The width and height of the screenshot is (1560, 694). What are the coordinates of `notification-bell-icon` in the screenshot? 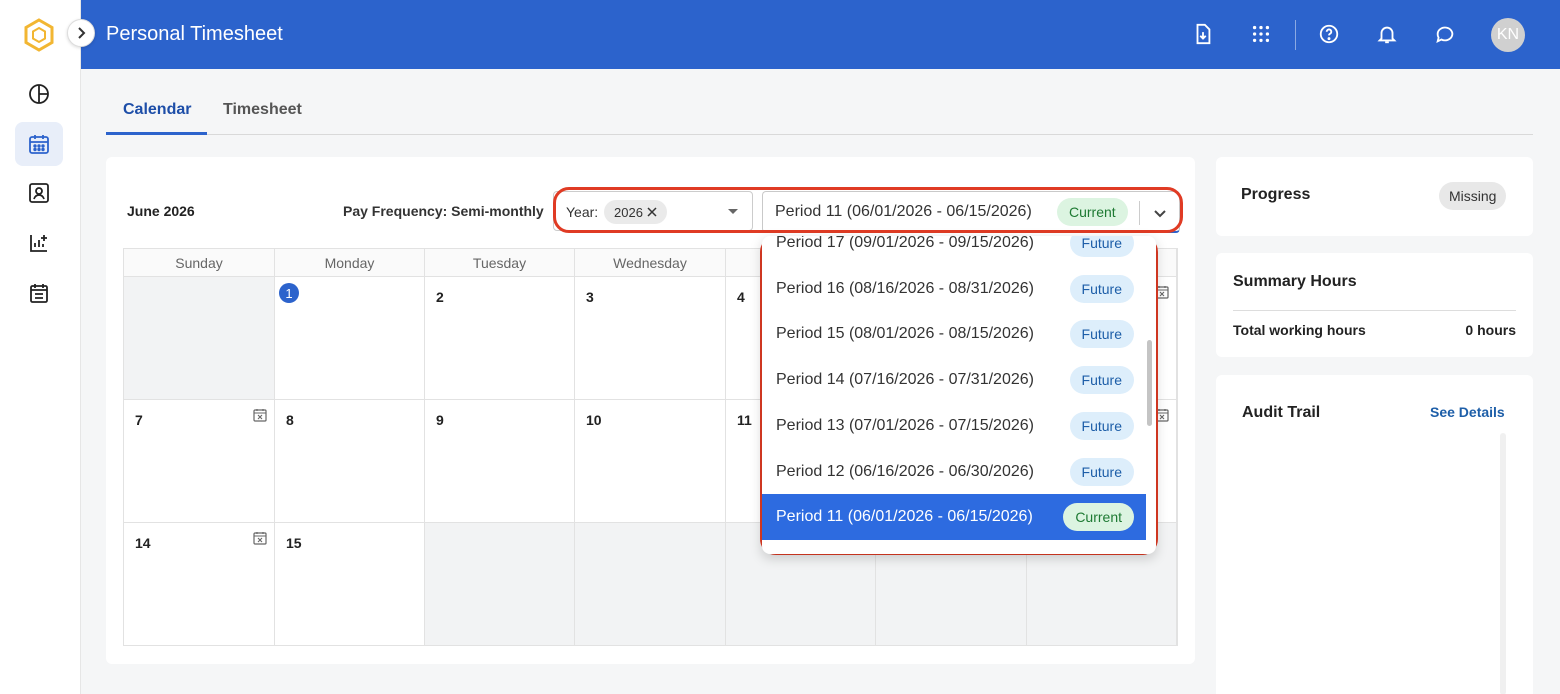 It's located at (1387, 35).